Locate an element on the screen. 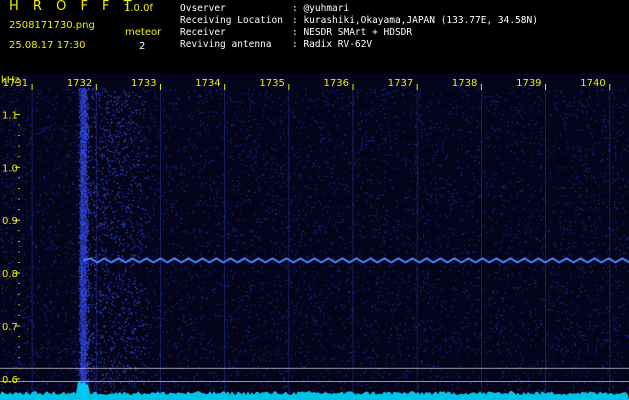 This screenshot has height=400, width=629. x-tick-label: 1739 is located at coordinates (528, 83).